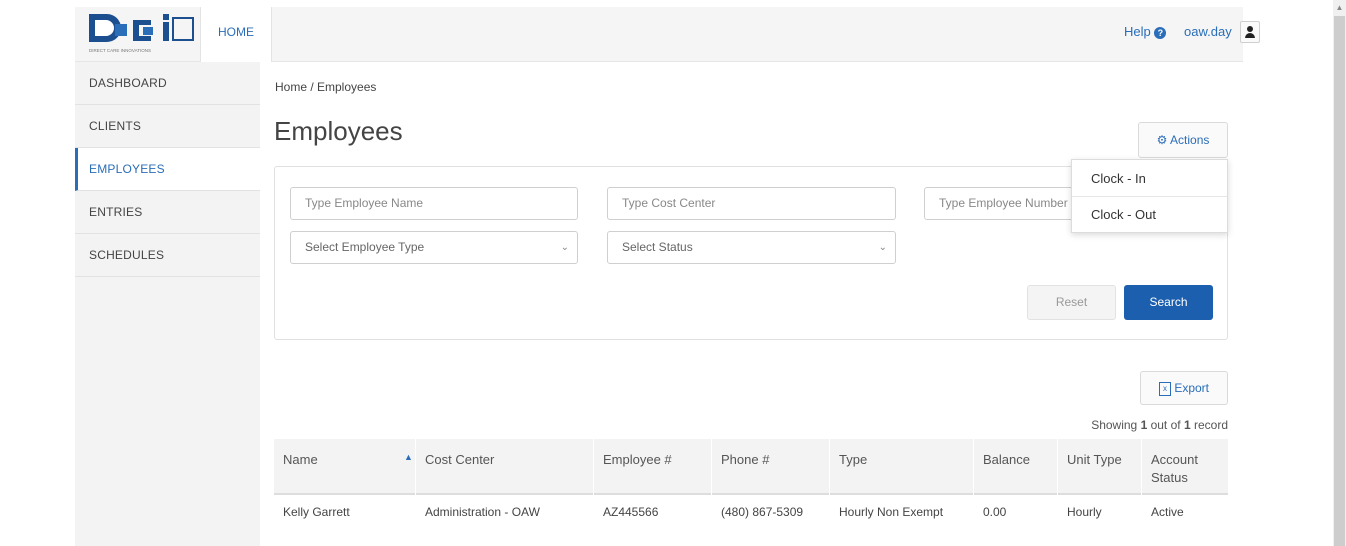  Describe the element at coordinates (1185, 467) in the screenshot. I see `column-header-account-status: Account Status` at that location.